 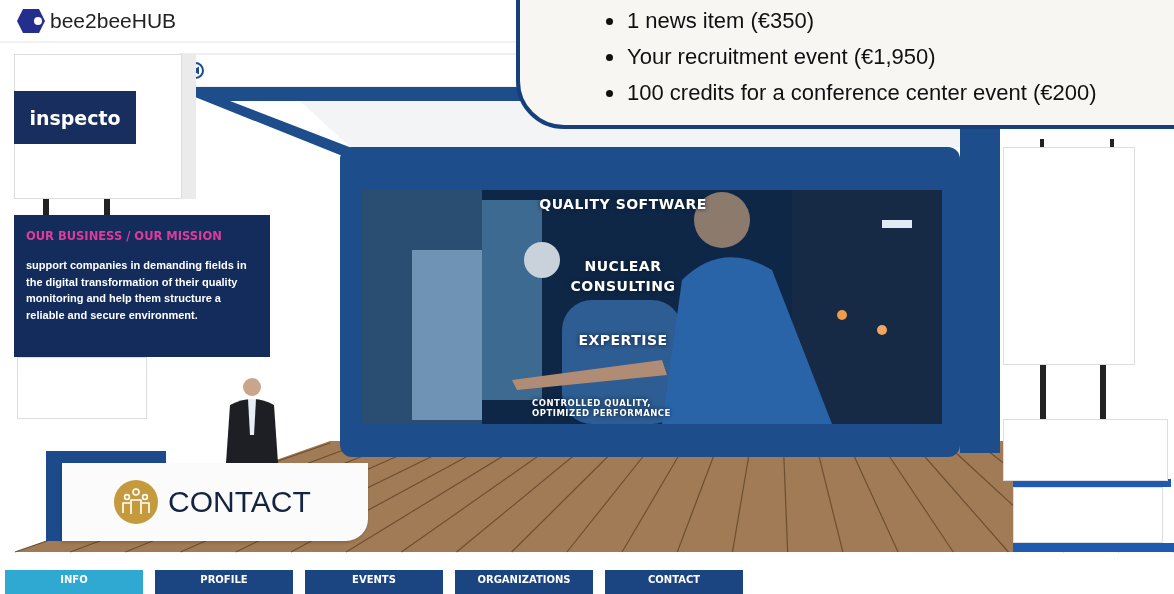 I want to click on people-icon, so click(x=136, y=502).